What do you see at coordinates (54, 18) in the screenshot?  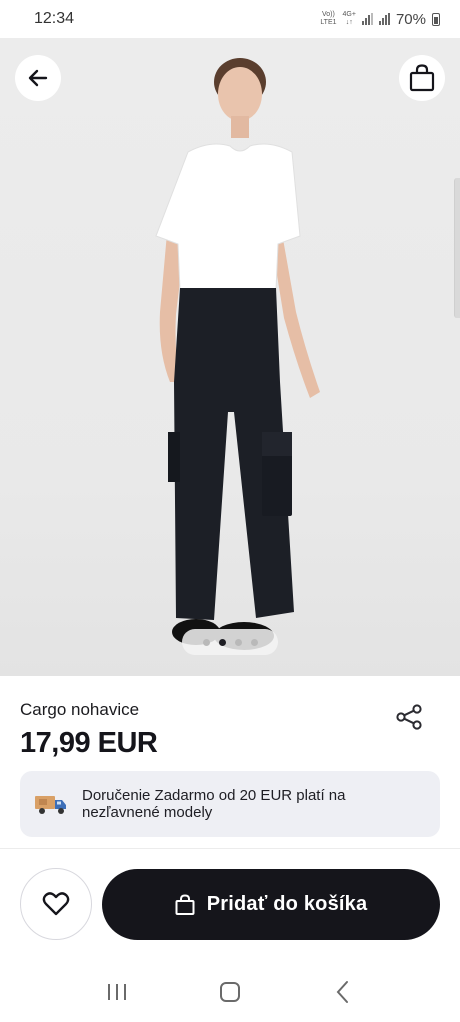 I see `status-time: 12:34` at bounding box center [54, 18].